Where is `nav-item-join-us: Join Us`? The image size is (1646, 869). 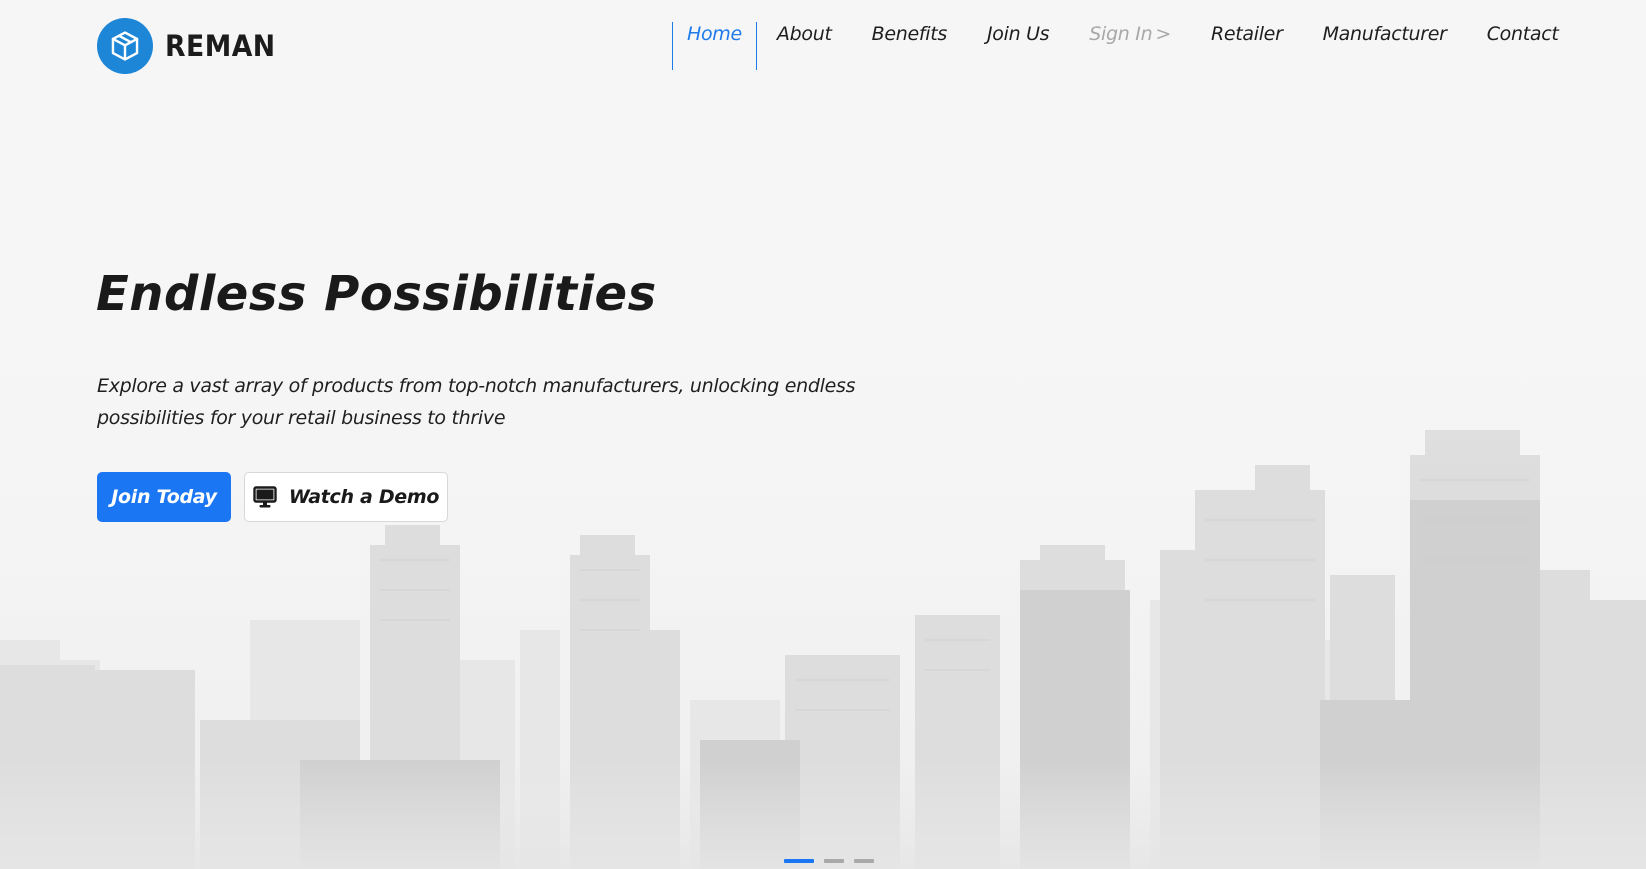 nav-item-join-us: Join Us is located at coordinates (1018, 46).